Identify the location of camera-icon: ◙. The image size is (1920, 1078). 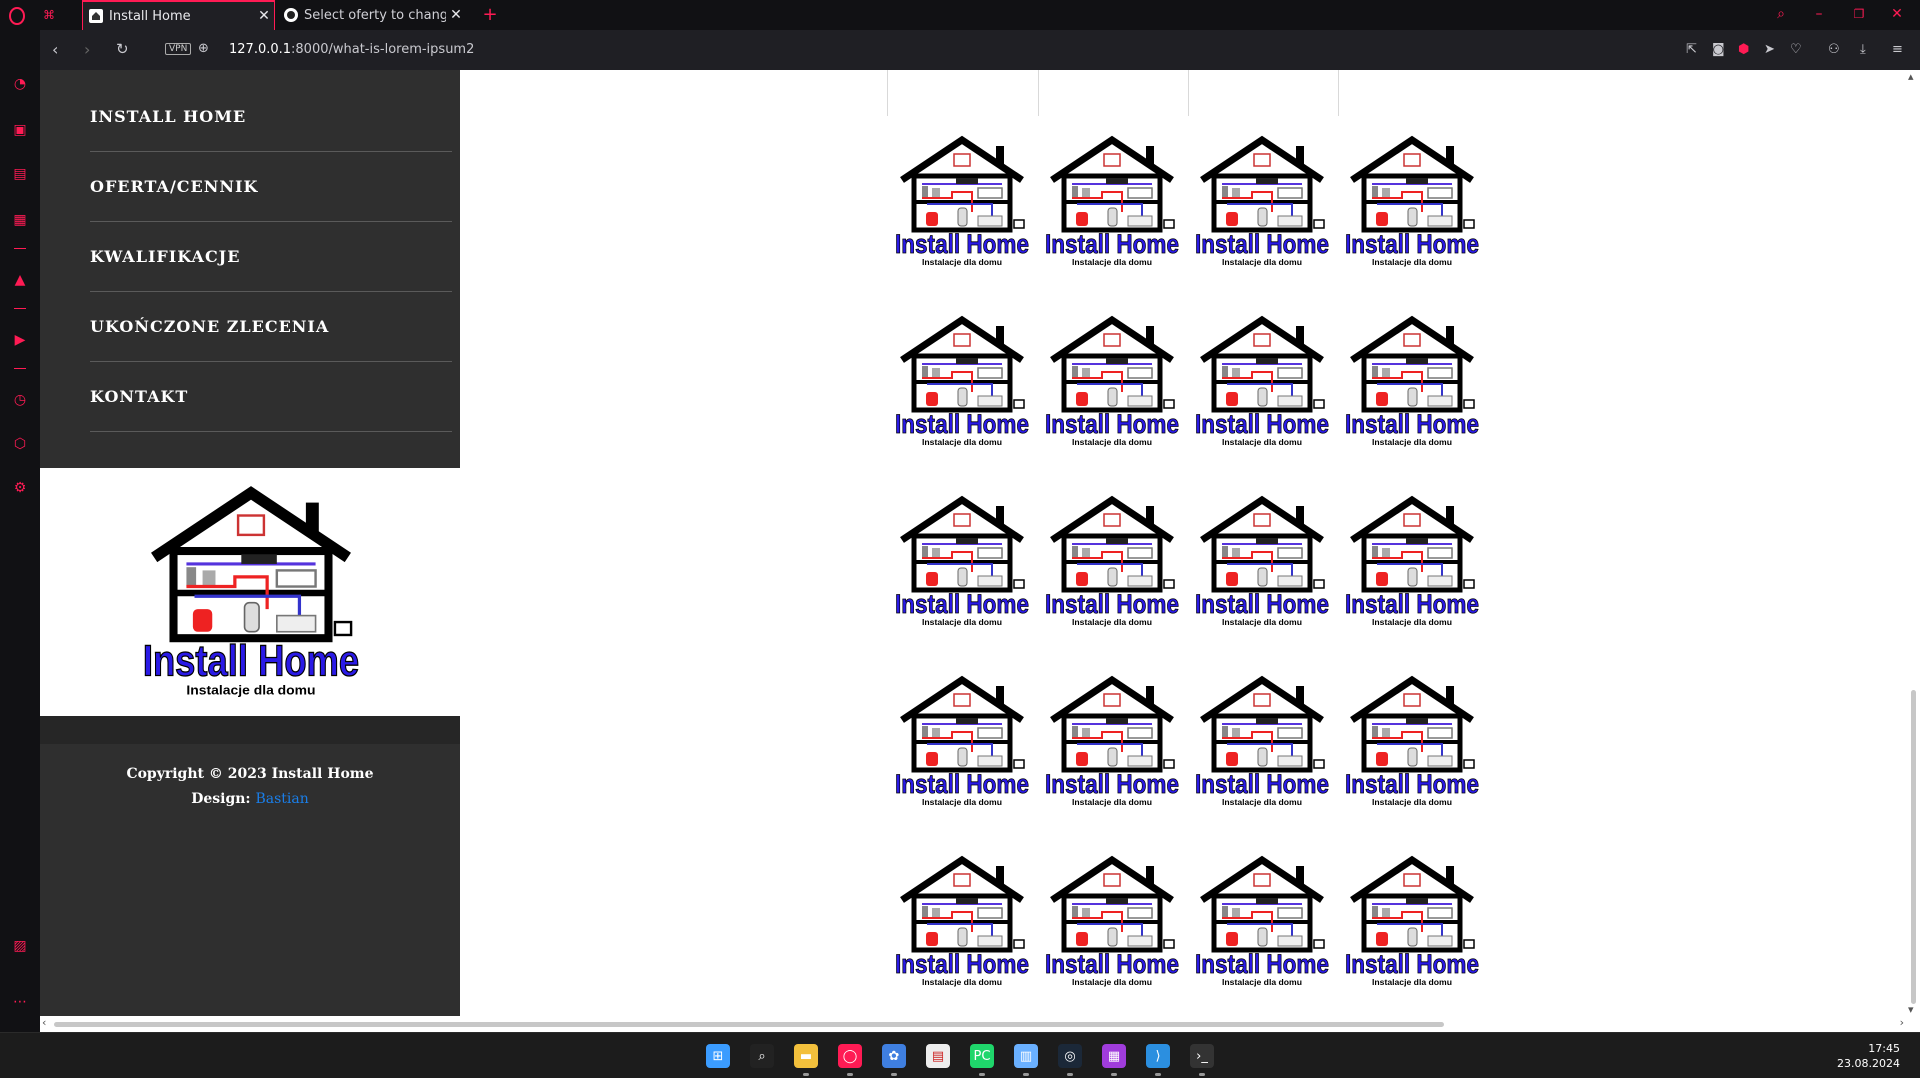
(1718, 49).